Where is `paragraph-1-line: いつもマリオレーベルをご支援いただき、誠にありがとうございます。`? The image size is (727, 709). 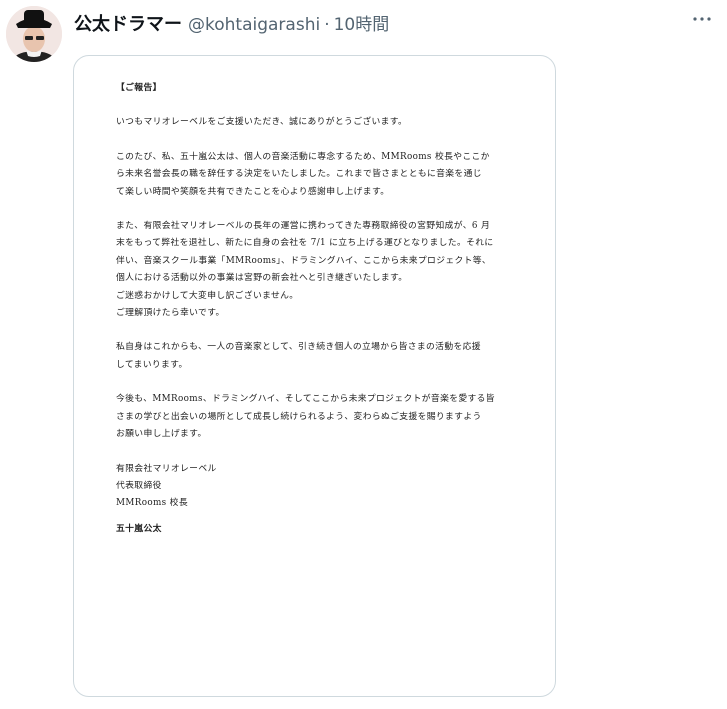 paragraph-1-line: いつもマリオレーベルをご支援いただき、誠にありがとうございます。 is located at coordinates (262, 122).